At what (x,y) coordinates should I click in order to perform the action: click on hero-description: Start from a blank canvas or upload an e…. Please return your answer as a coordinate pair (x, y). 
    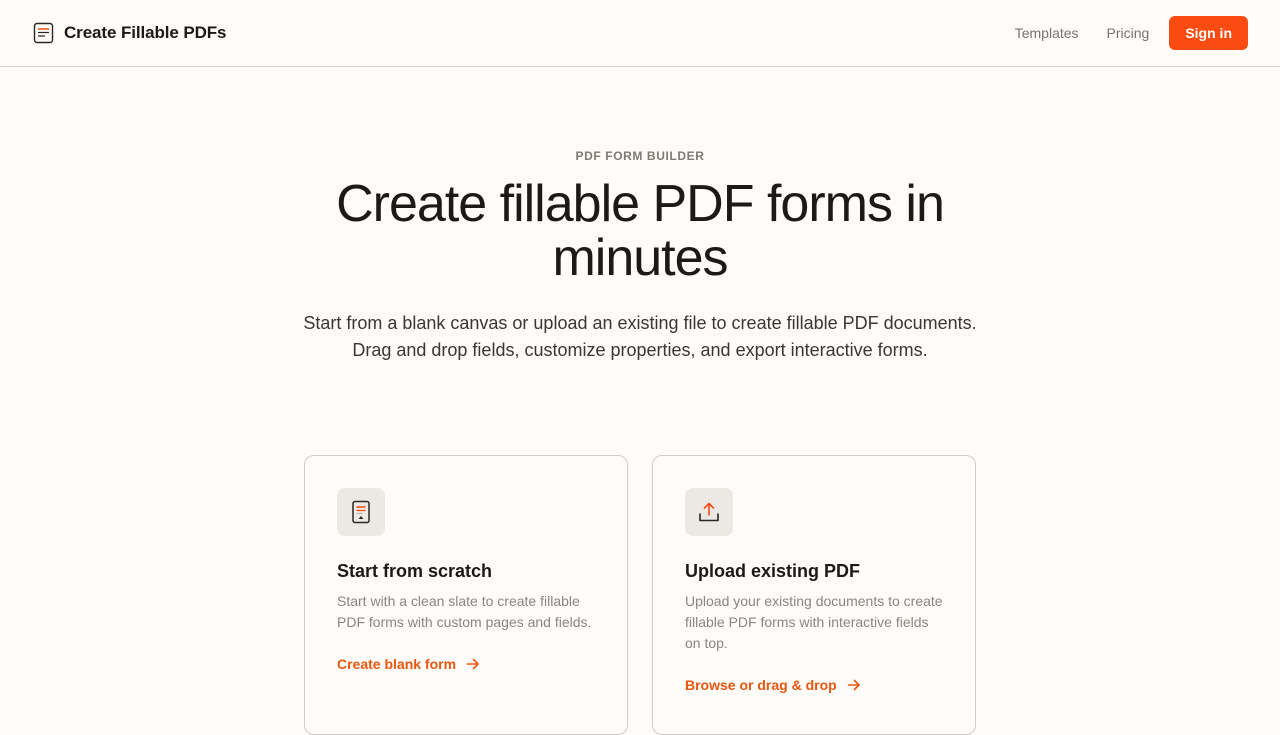
    Looking at the image, I should click on (640, 336).